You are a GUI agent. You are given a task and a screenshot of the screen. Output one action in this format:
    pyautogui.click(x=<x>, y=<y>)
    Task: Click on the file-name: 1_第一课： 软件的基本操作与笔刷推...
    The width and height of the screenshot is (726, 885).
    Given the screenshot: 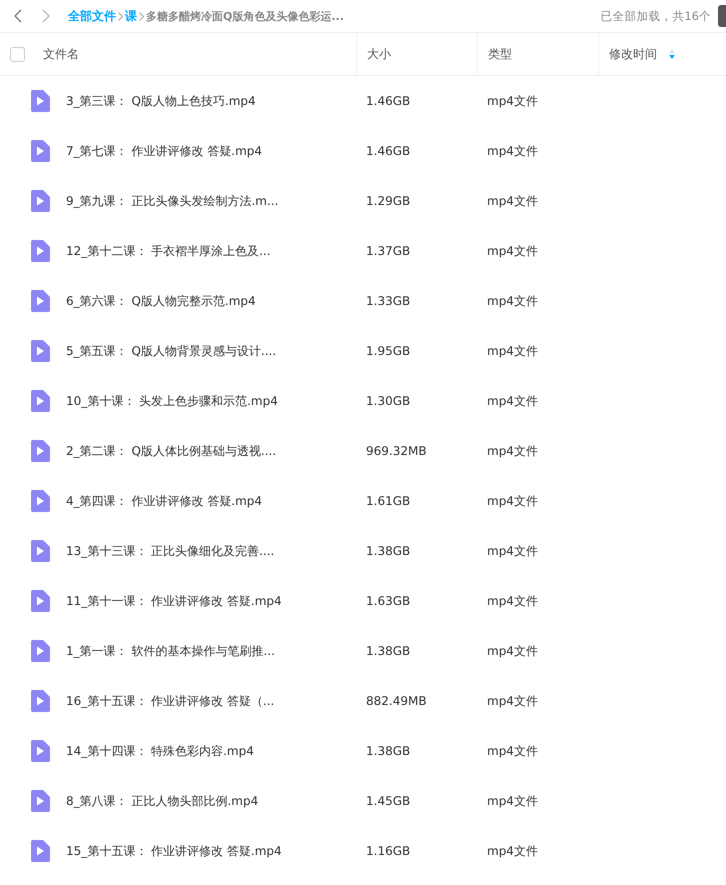 What is the action you would take?
    pyautogui.click(x=170, y=651)
    